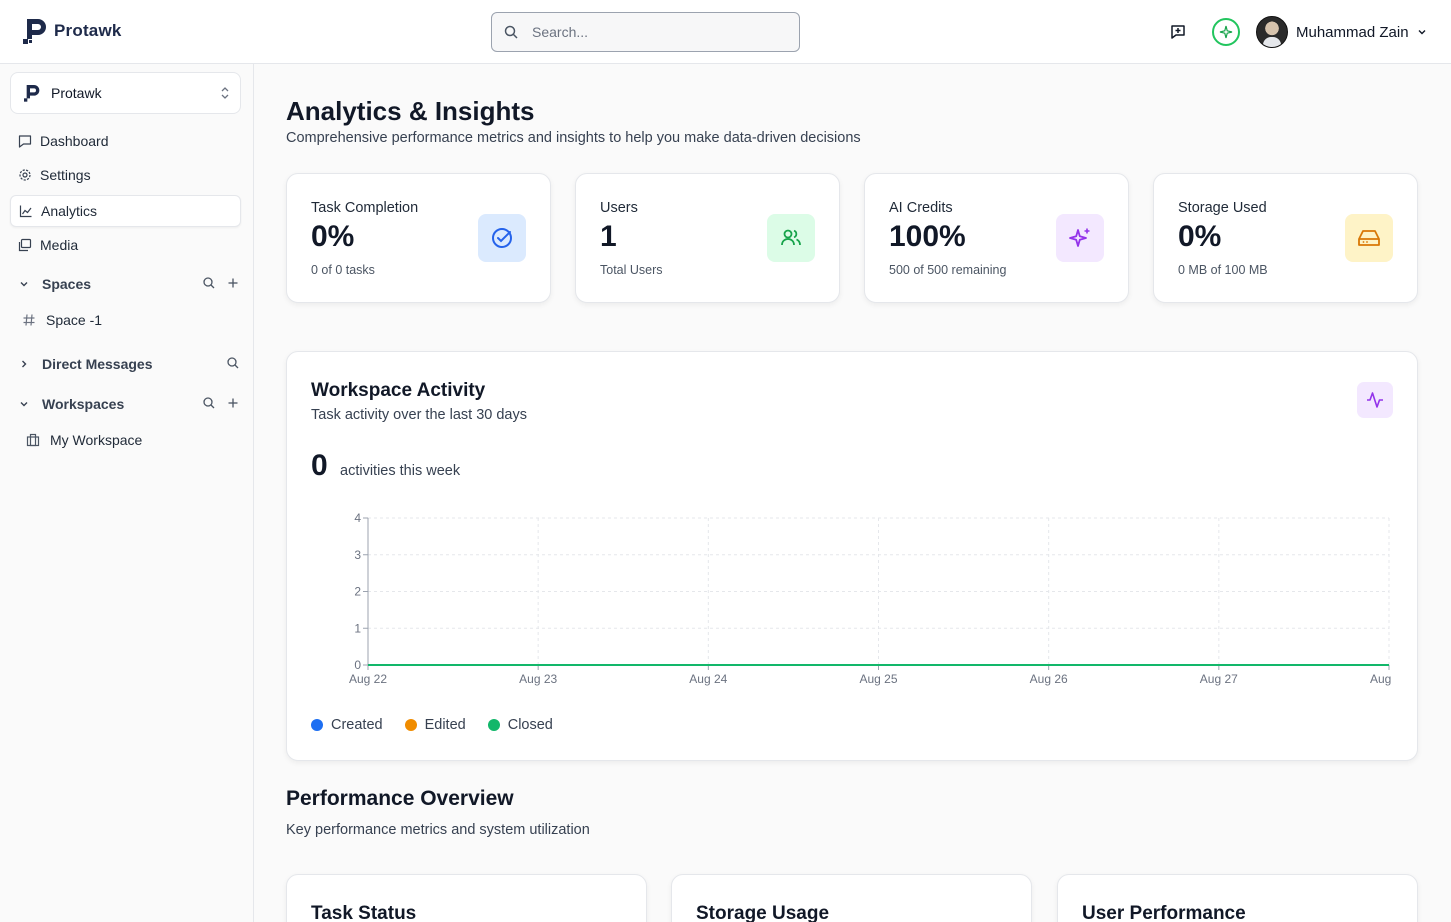 This screenshot has height=922, width=1451. I want to click on workspace-item: My Workspace, so click(84, 440).